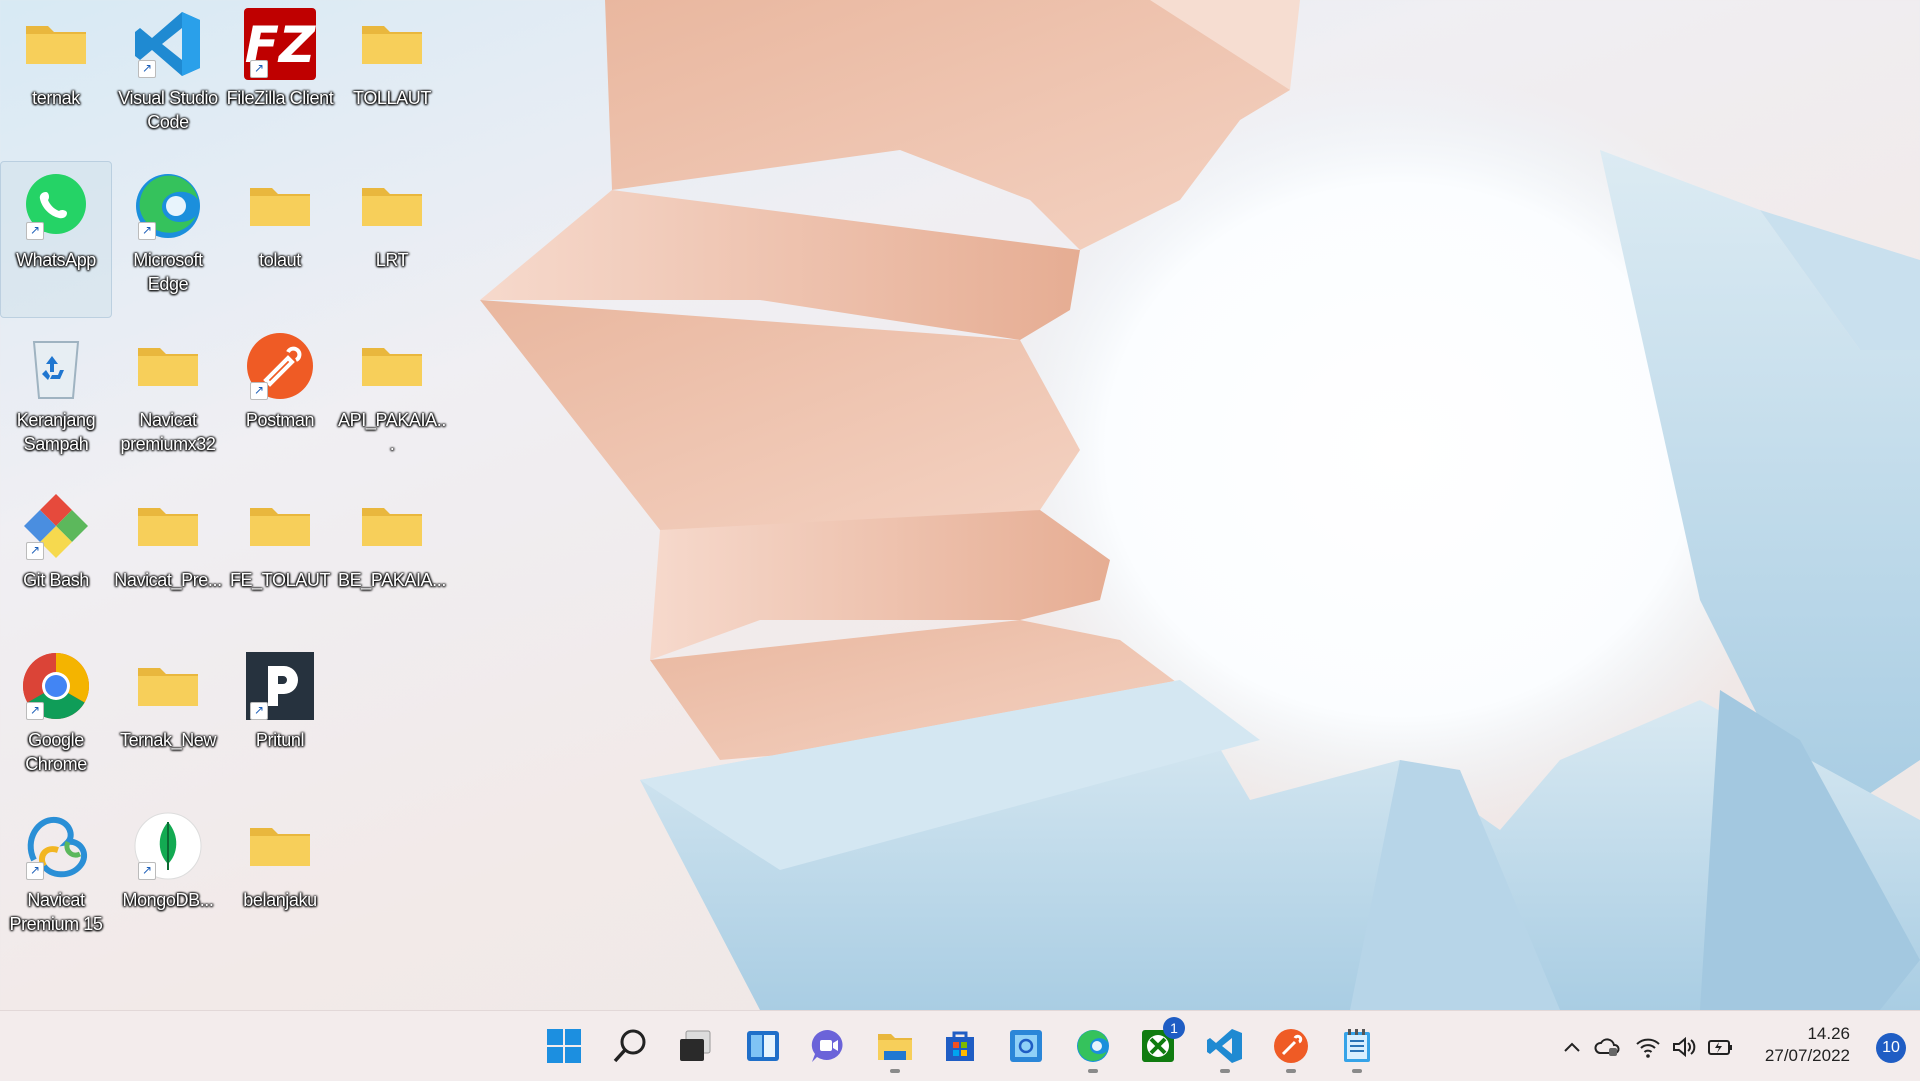  What do you see at coordinates (56, 526) in the screenshot?
I see `git-bash-icon: ↗` at bounding box center [56, 526].